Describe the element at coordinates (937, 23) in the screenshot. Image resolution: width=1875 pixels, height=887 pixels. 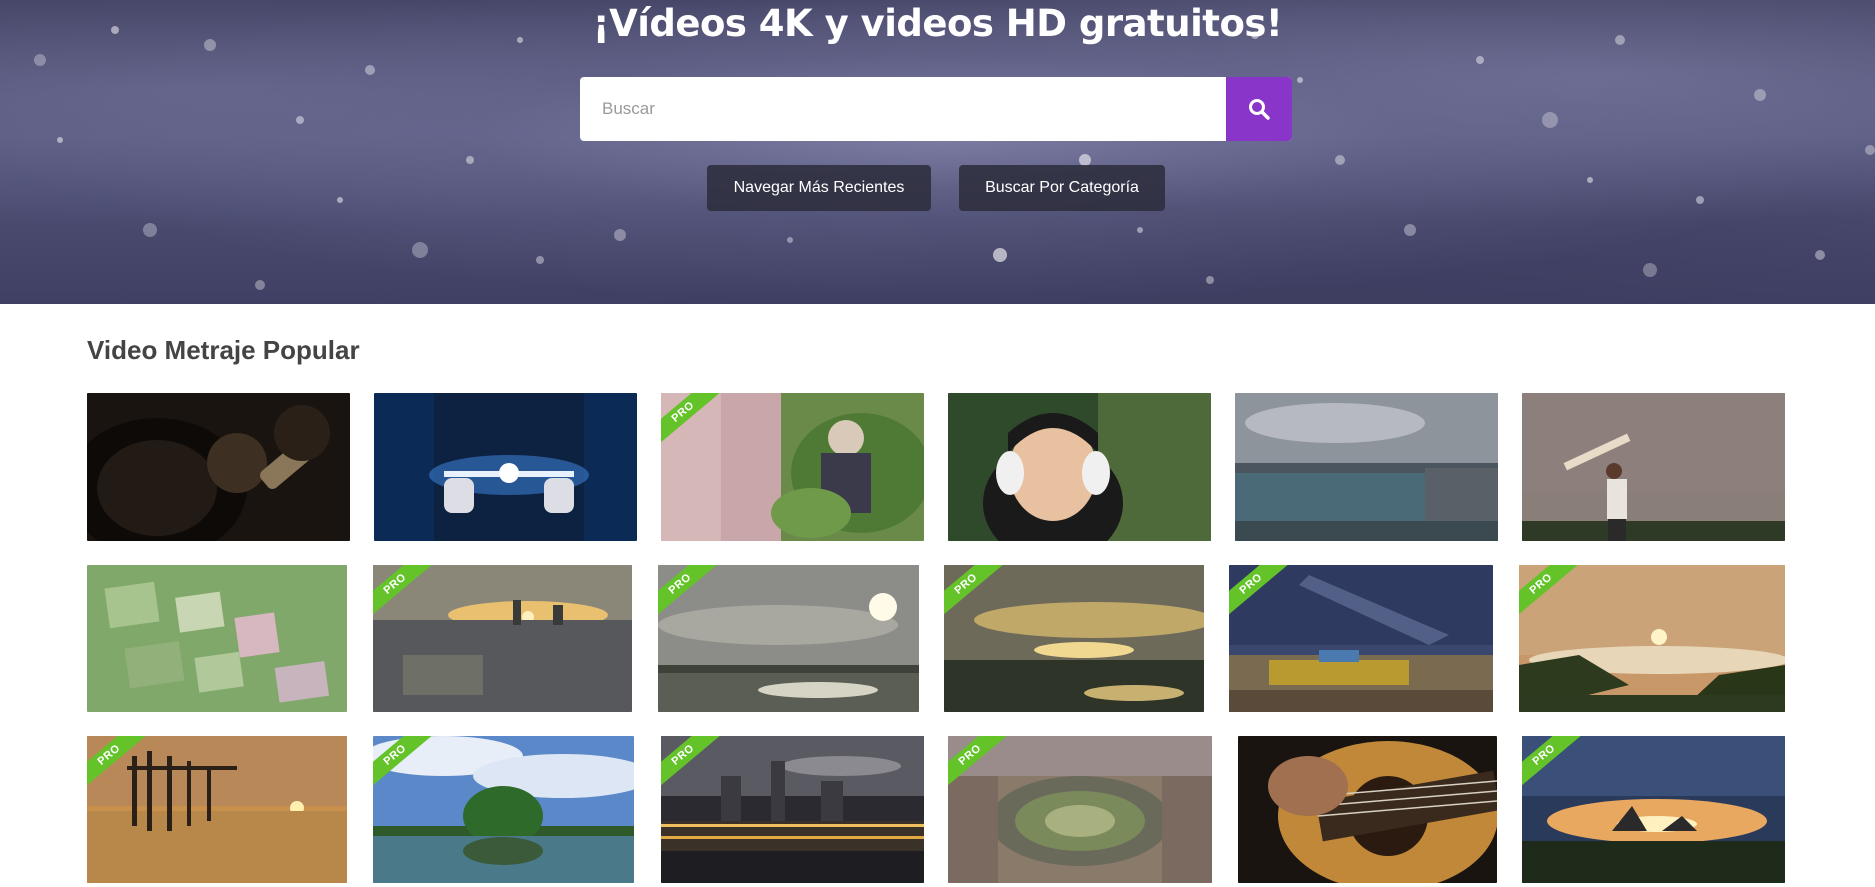
I see `hero-title: ¡Vídeos 4K y videos HD gratuitos!` at that location.